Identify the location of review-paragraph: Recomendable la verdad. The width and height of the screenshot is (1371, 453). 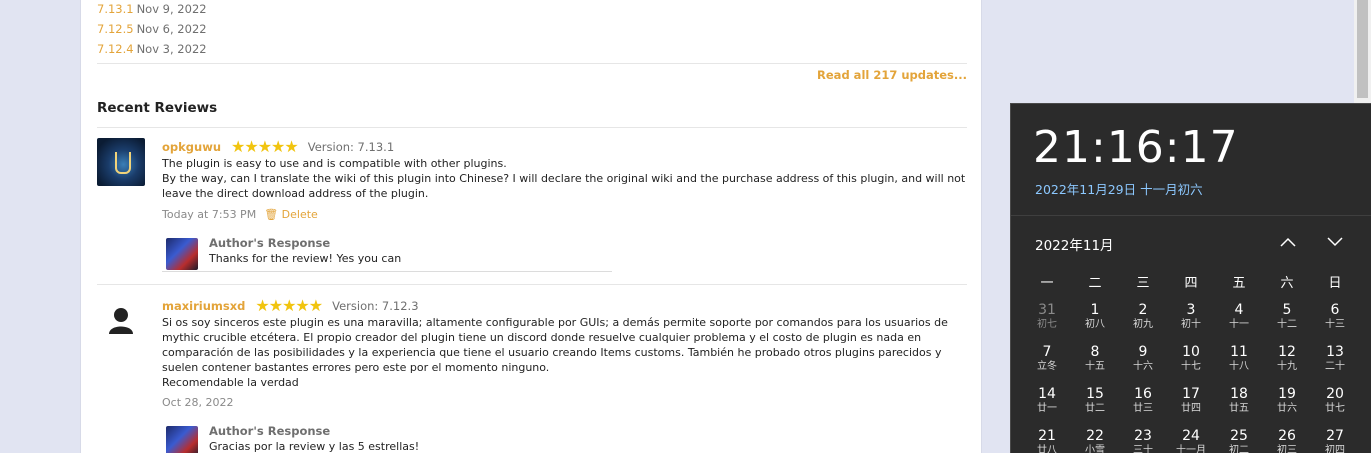
(230, 382).